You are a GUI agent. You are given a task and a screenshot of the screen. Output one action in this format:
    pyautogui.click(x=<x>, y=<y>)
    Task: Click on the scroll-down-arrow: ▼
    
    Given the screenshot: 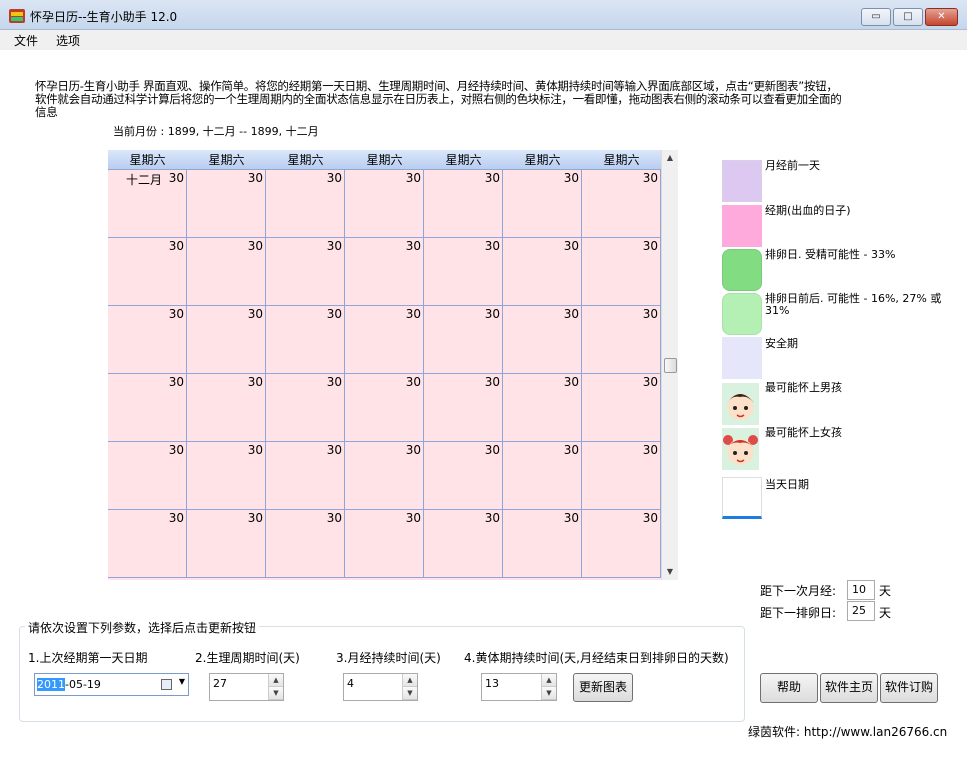 What is the action you would take?
    pyautogui.click(x=670, y=572)
    